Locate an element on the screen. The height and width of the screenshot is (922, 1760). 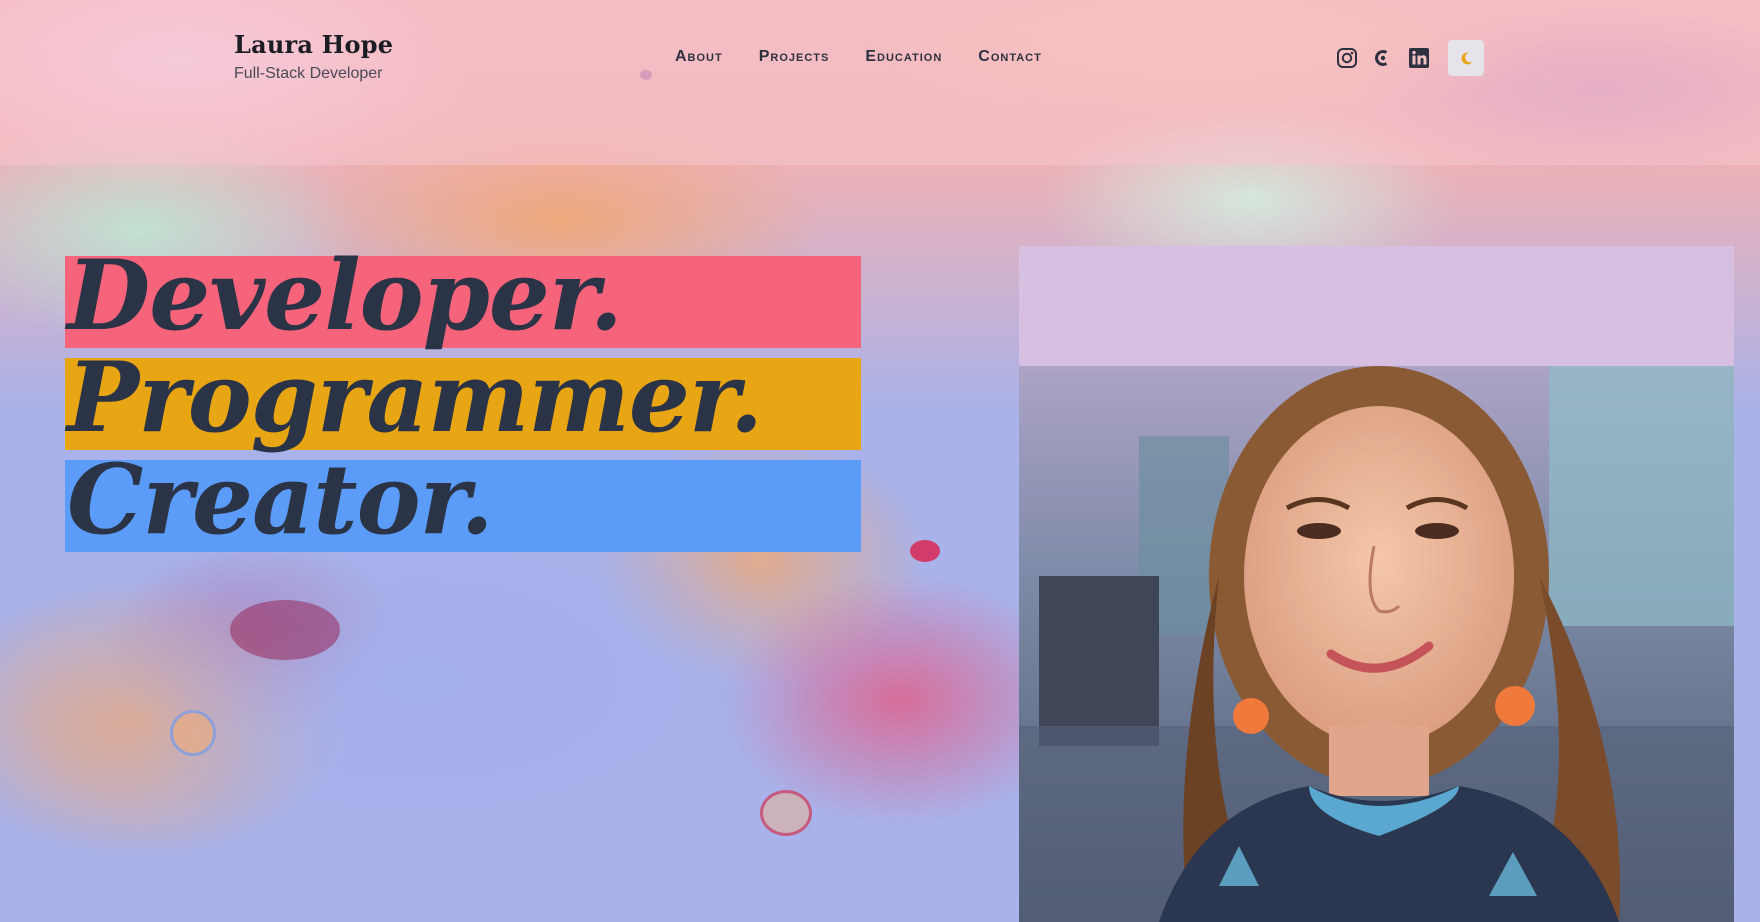
moon-icon is located at coordinates (1467, 58).